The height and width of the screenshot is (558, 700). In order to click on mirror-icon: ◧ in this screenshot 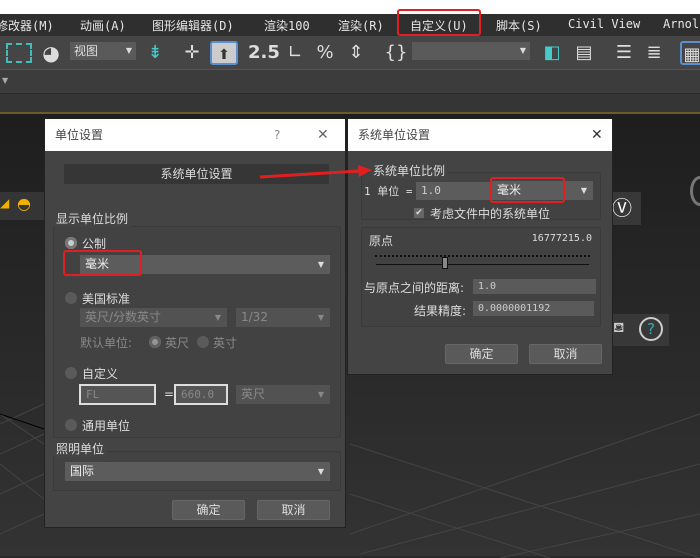, I will do `click(552, 53)`.